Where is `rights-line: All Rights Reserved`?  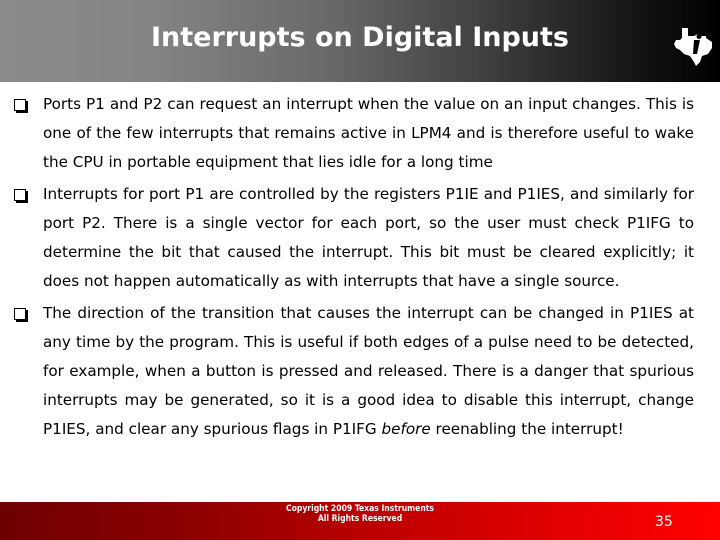 rights-line: All Rights Reserved is located at coordinates (360, 519).